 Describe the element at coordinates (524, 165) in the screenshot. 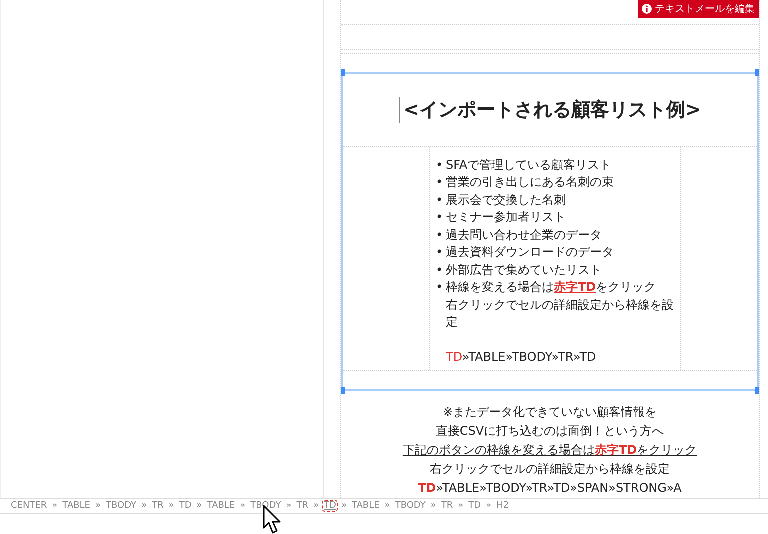

I see `list-item: • SFAで管理している顧客リスト` at that location.